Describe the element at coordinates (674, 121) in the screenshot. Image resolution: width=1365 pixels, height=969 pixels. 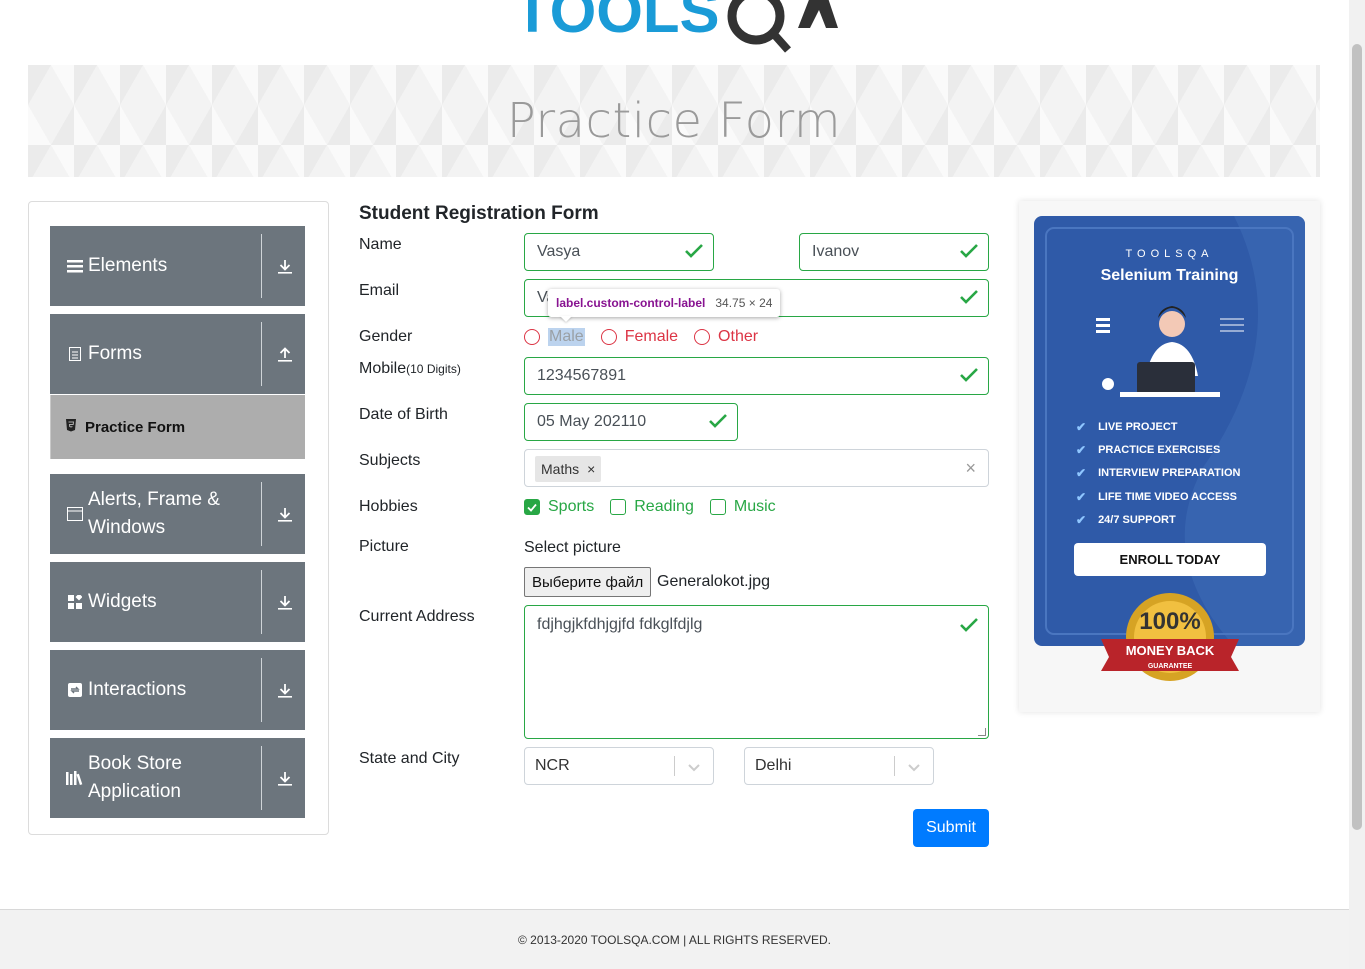
I see `page-title: Practice Form` at that location.